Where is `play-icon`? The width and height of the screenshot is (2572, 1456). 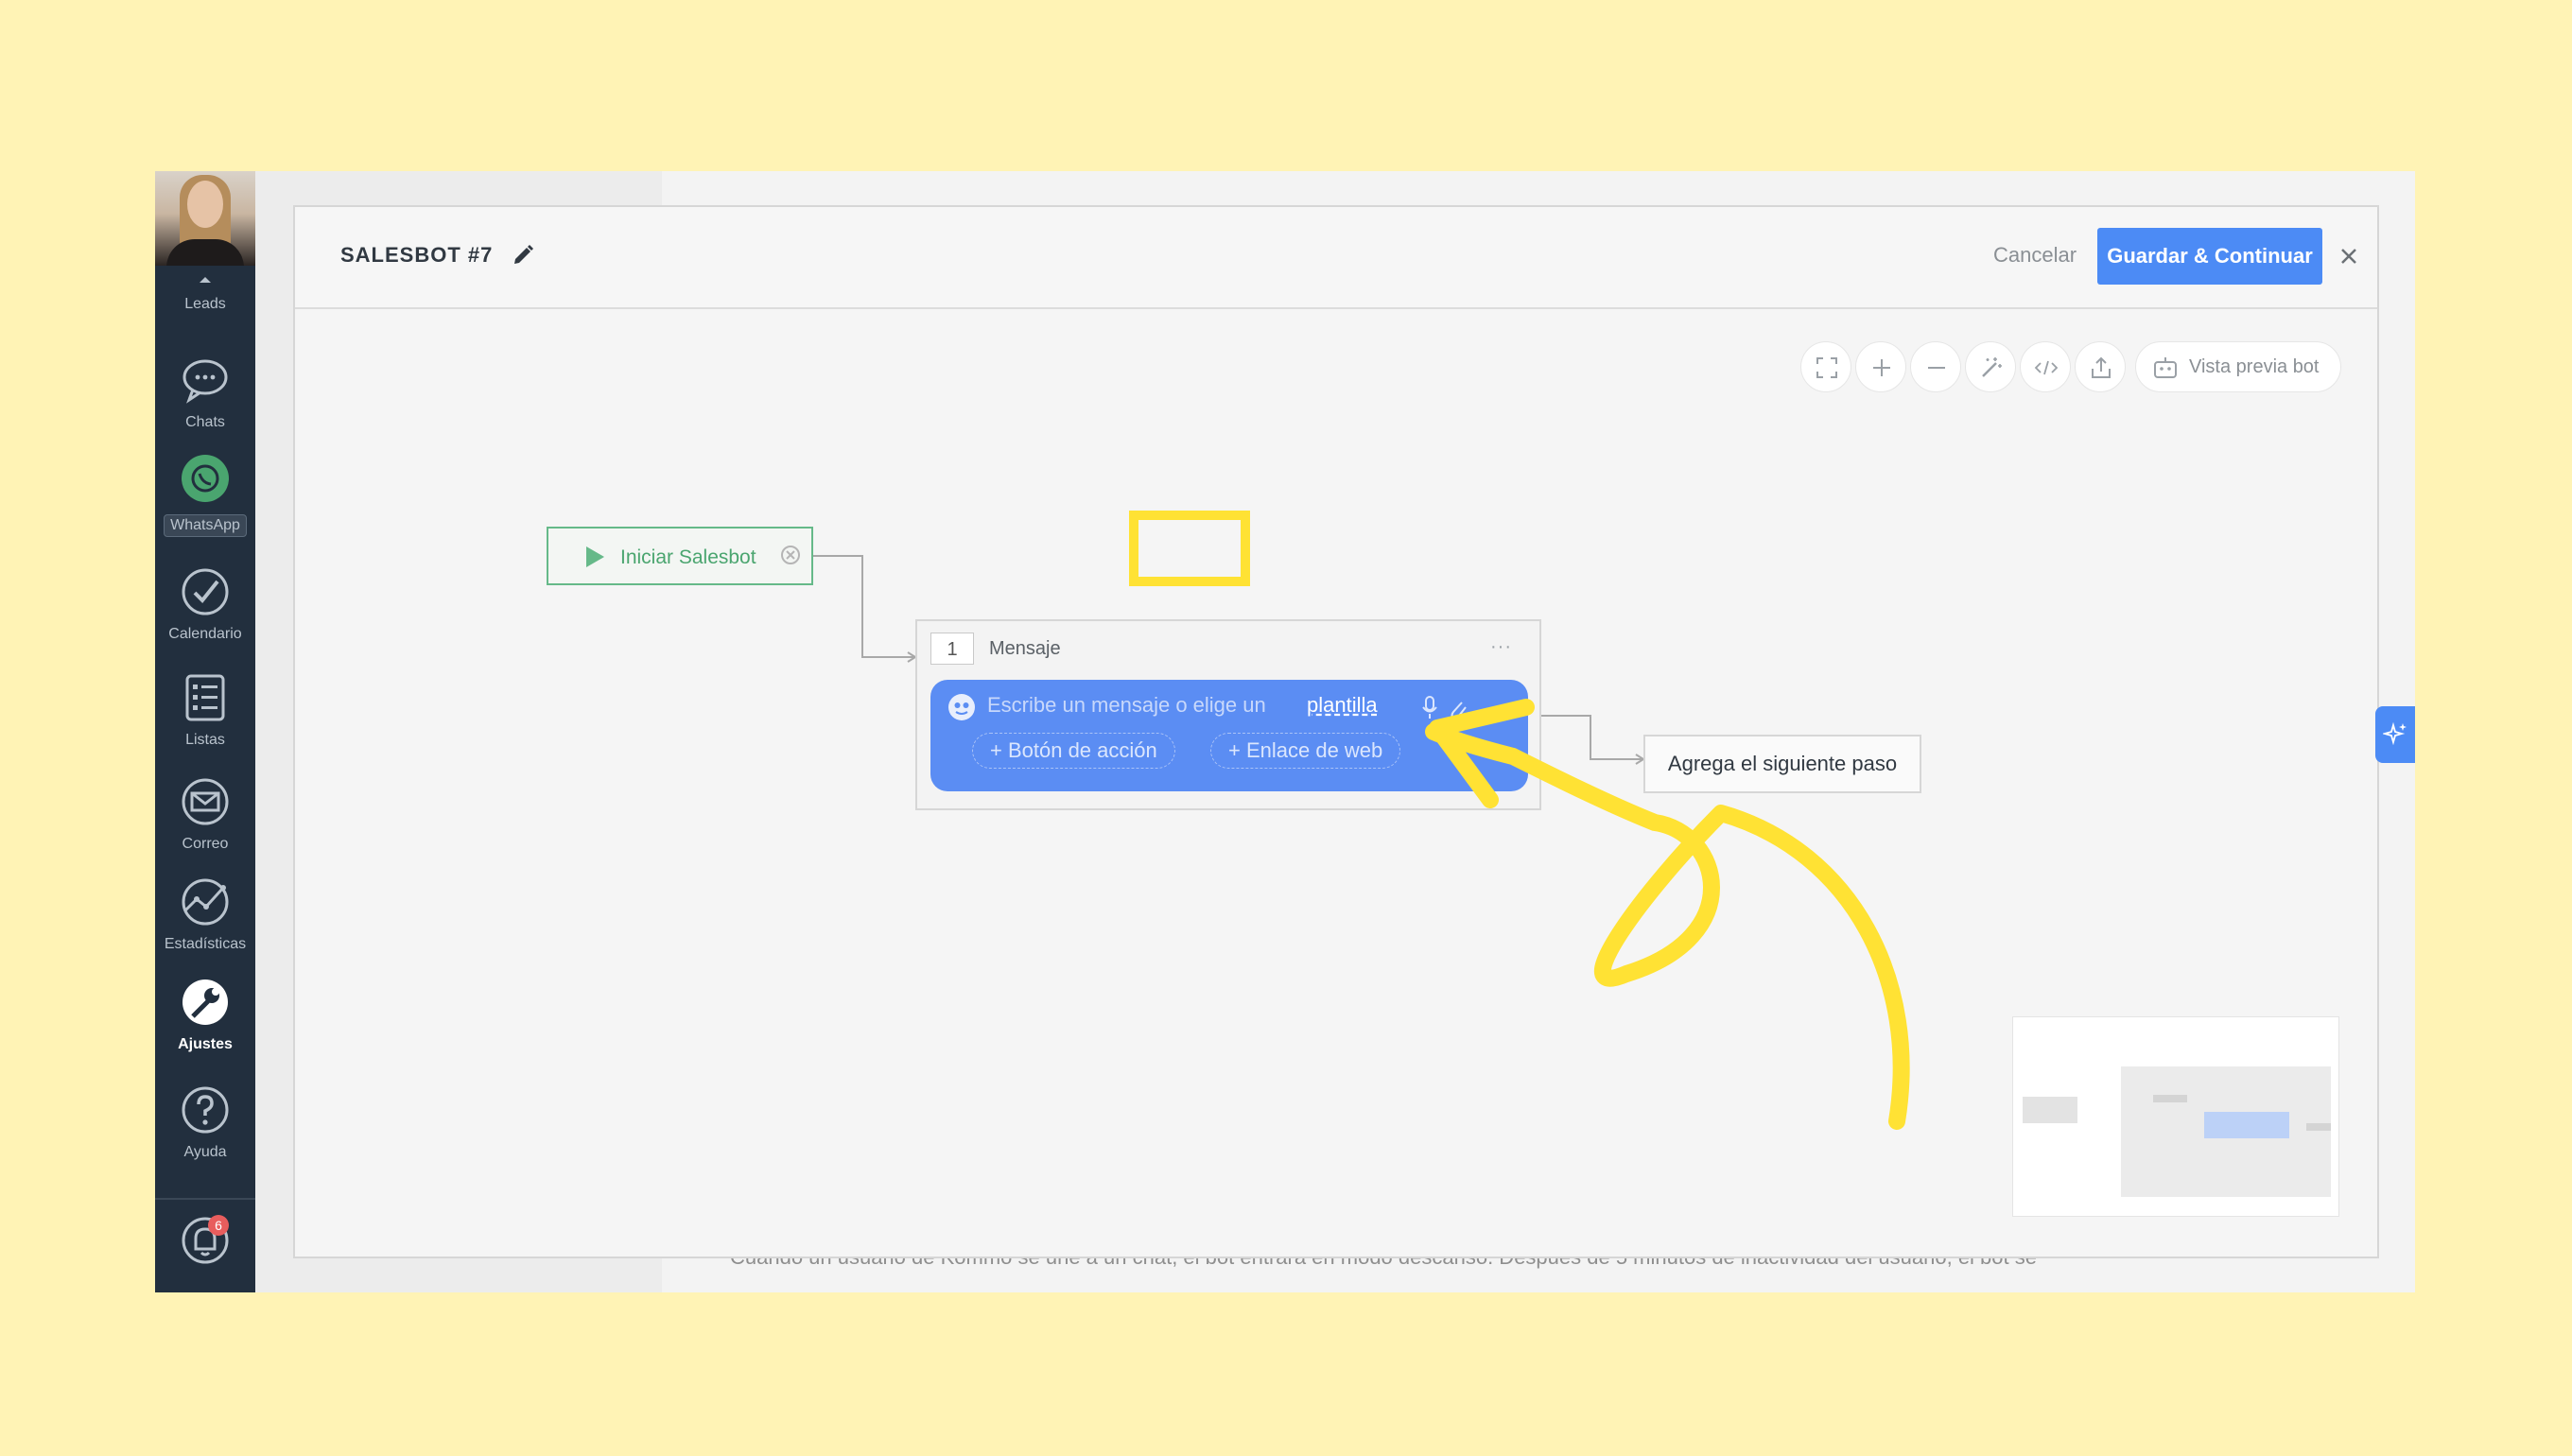 play-icon is located at coordinates (595, 556).